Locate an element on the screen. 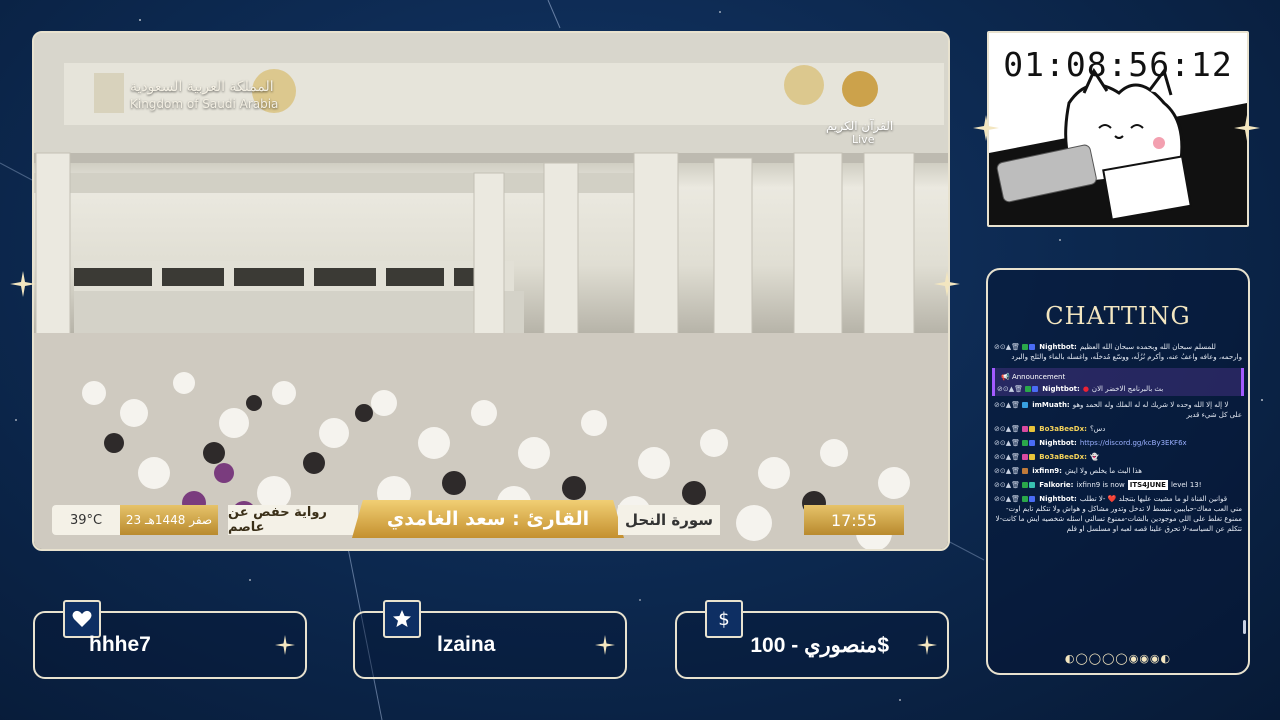  latest-donation-value: منصوري - 100$ is located at coordinates (819, 645).